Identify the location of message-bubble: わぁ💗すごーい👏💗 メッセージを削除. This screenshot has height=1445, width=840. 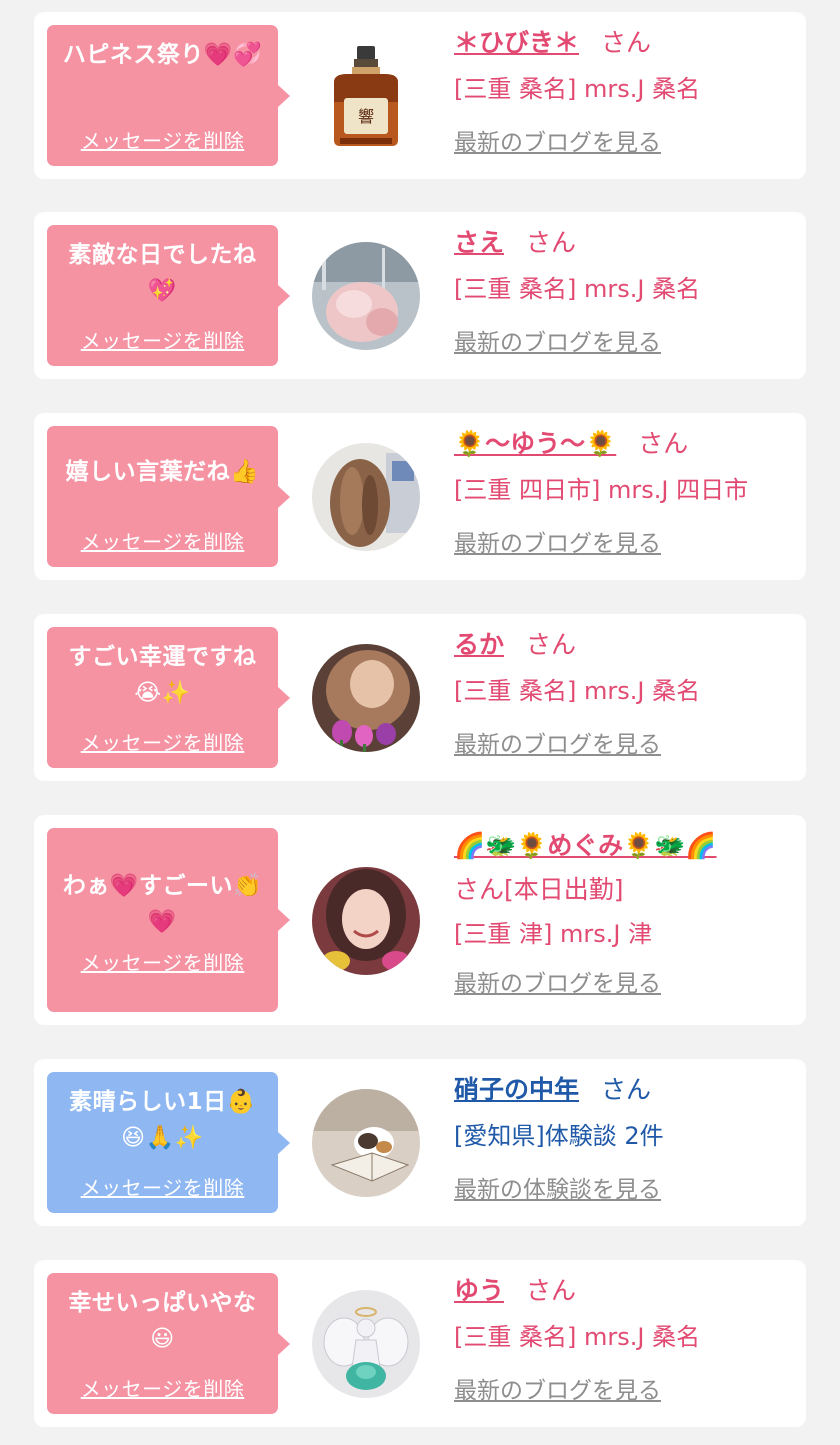
(168, 920).